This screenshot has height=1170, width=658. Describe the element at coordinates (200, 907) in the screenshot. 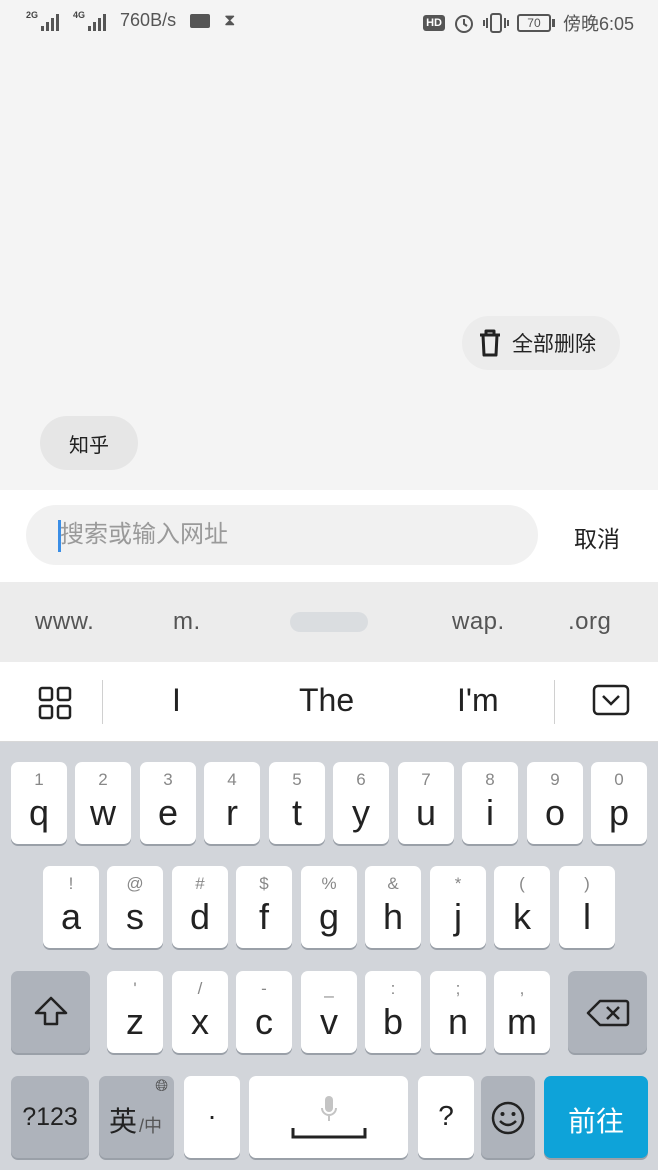

I see `key-d: # d` at that location.